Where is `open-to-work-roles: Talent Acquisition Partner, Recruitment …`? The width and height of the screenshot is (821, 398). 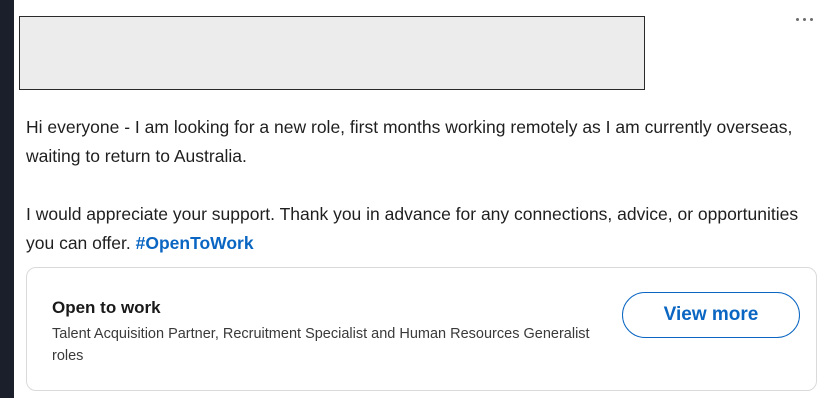
open-to-work-roles: Talent Acquisition Partner, Recruitment … is located at coordinates (321, 345).